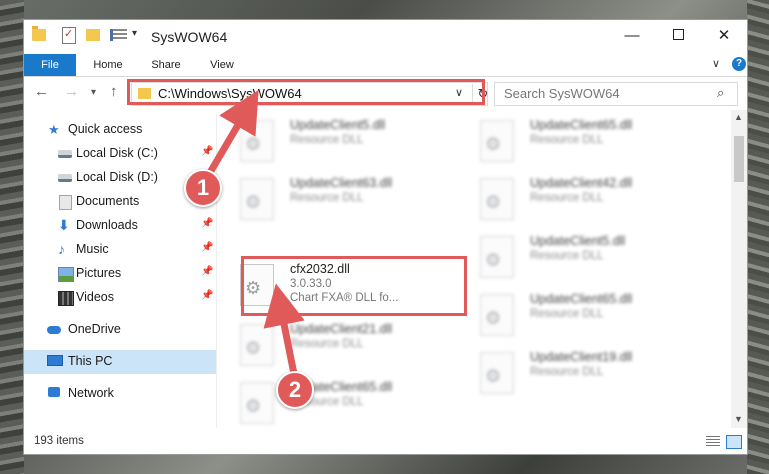  What do you see at coordinates (90, 361) in the screenshot?
I see `sidebar-item-label: This PC` at bounding box center [90, 361].